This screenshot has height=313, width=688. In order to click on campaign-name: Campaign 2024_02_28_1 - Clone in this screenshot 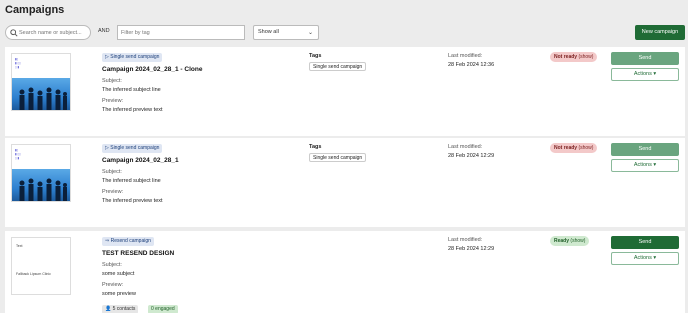, I will do `click(152, 69)`.